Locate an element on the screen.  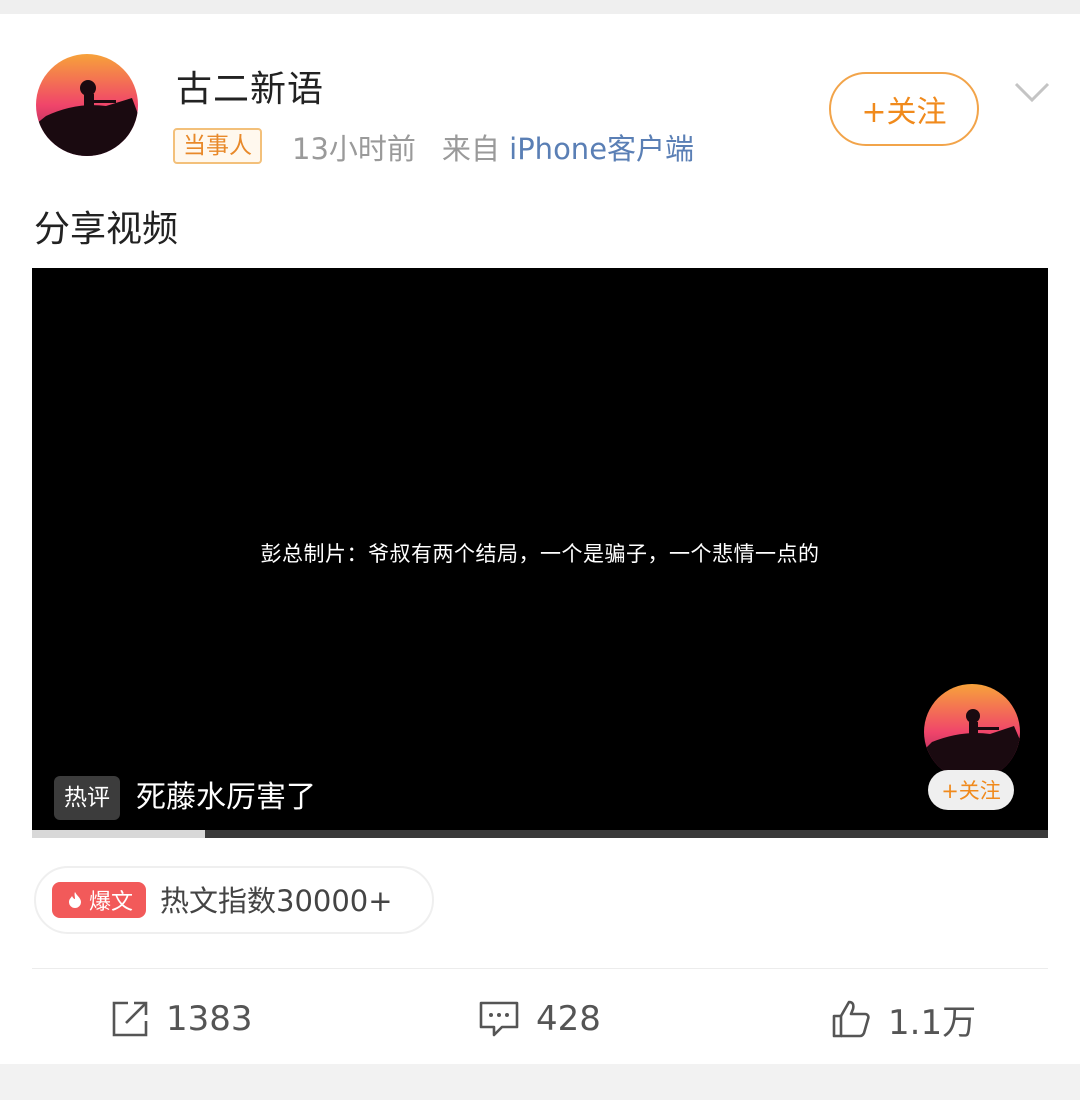
post-source: 来自 is located at coordinates (470, 149).